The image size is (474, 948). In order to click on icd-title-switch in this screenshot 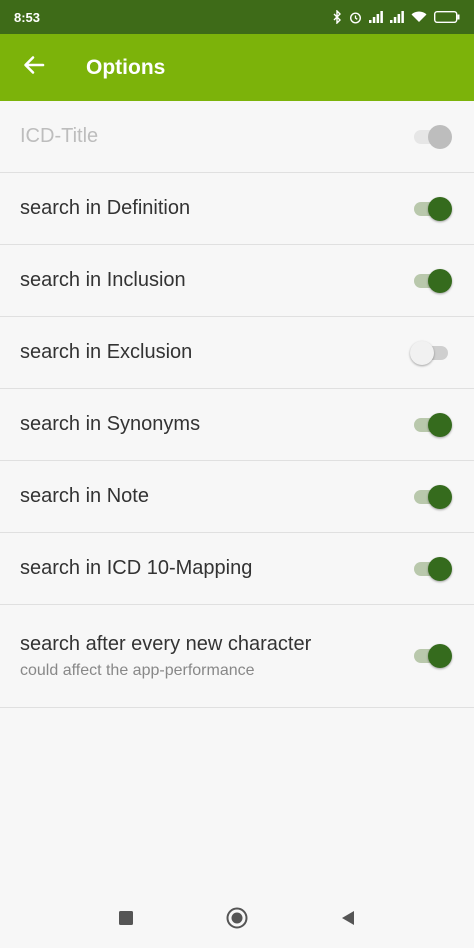, I will do `click(432, 136)`.